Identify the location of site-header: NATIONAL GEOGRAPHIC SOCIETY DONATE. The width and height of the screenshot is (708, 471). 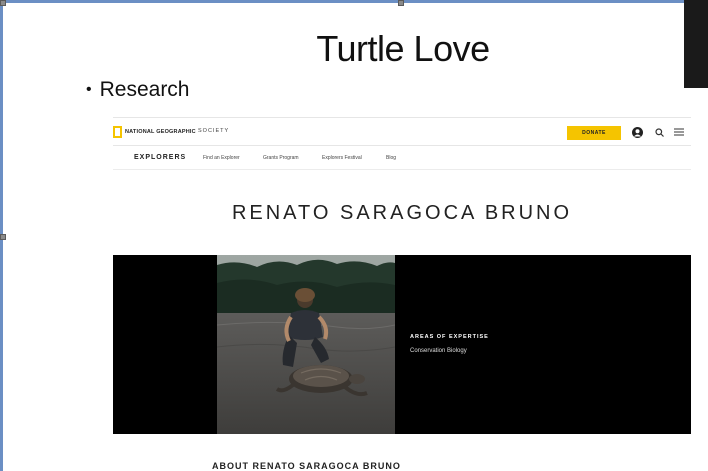
(402, 132).